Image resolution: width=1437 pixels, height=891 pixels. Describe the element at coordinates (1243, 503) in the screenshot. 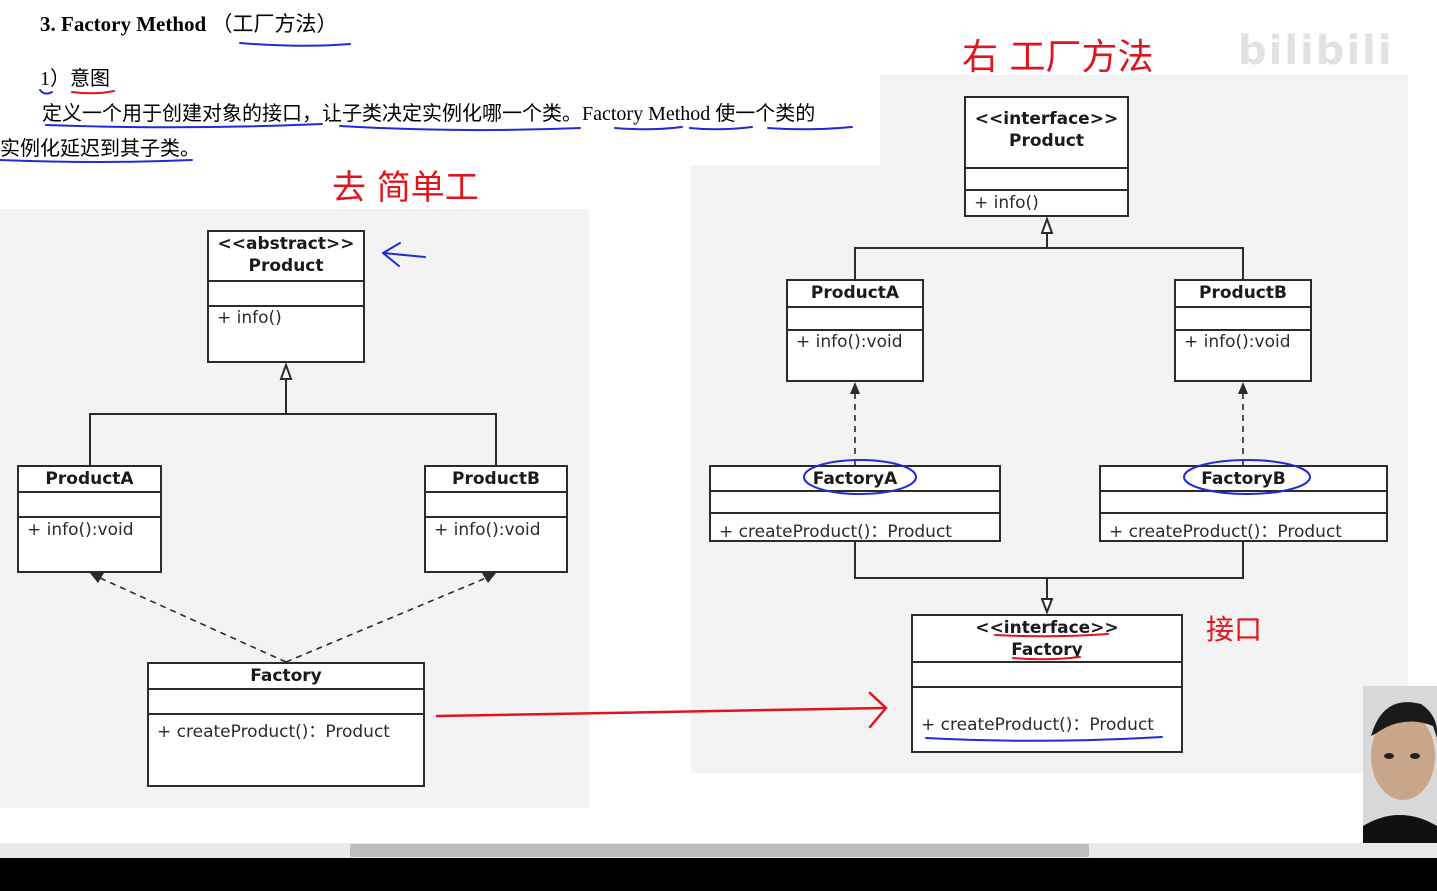

I see `right-factory-b-class: FactoryB + createProduct()：Product` at that location.